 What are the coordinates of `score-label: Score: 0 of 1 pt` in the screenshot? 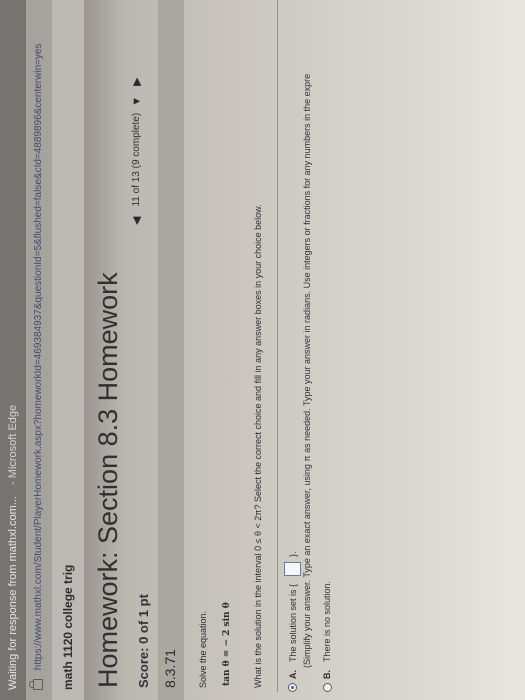 It's located at (143, 641).